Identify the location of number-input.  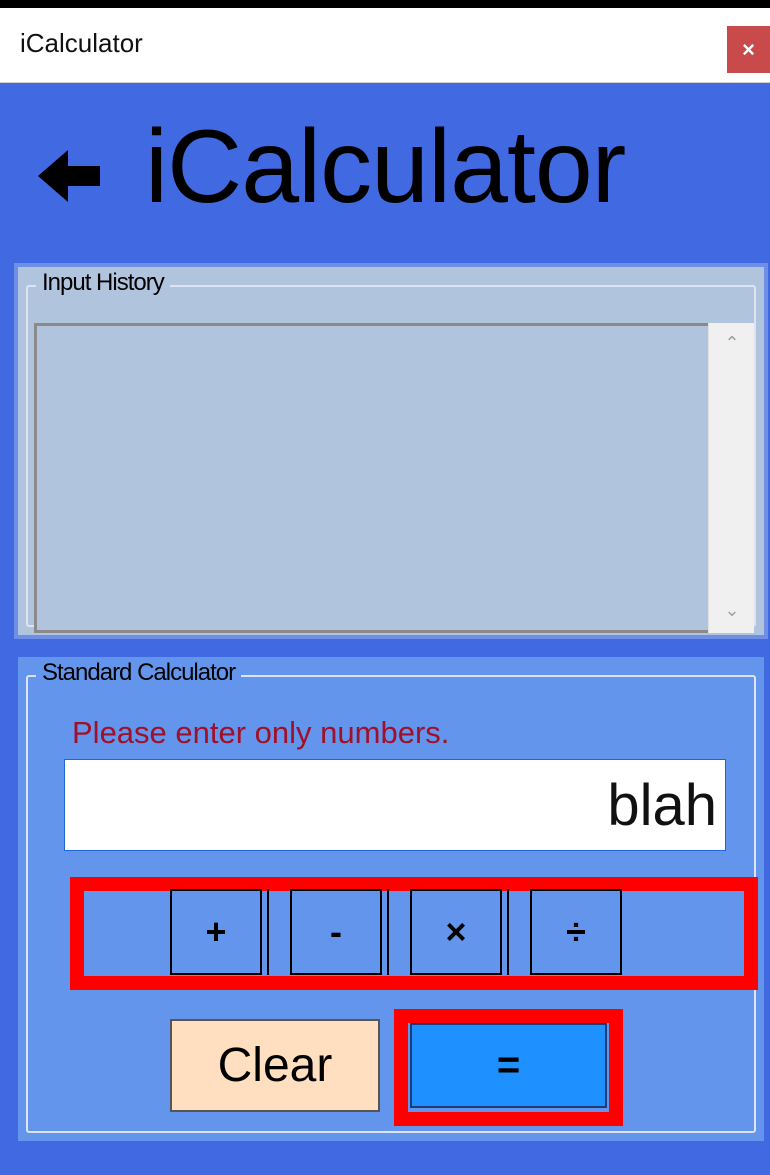
(395, 805).